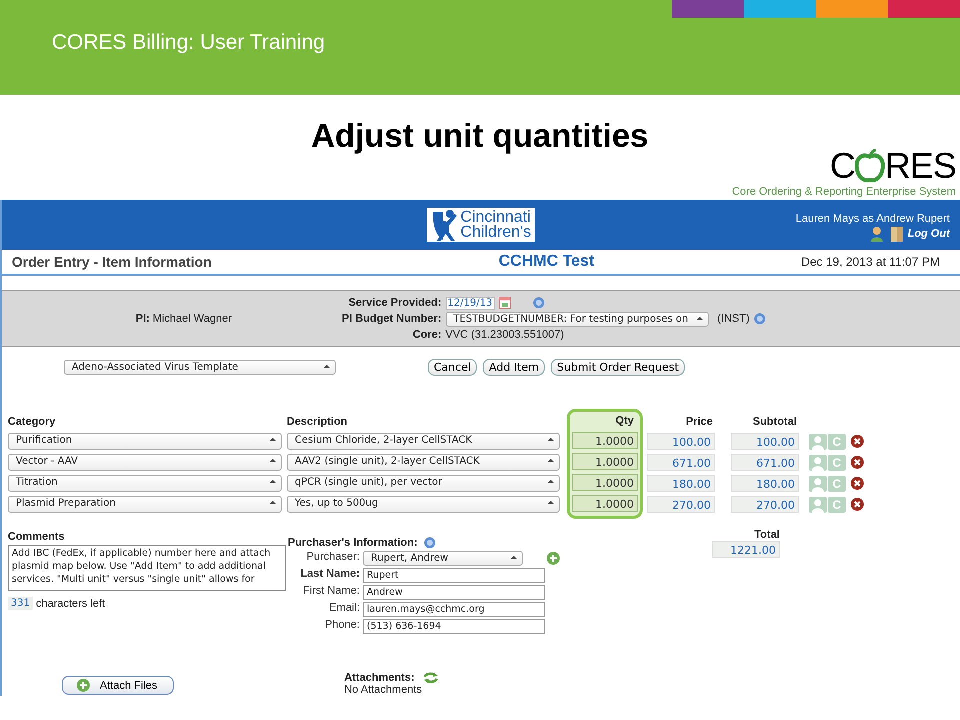 This screenshot has width=960, height=720. What do you see at coordinates (920, 166) in the screenshot?
I see `logo-wordmark: RES` at bounding box center [920, 166].